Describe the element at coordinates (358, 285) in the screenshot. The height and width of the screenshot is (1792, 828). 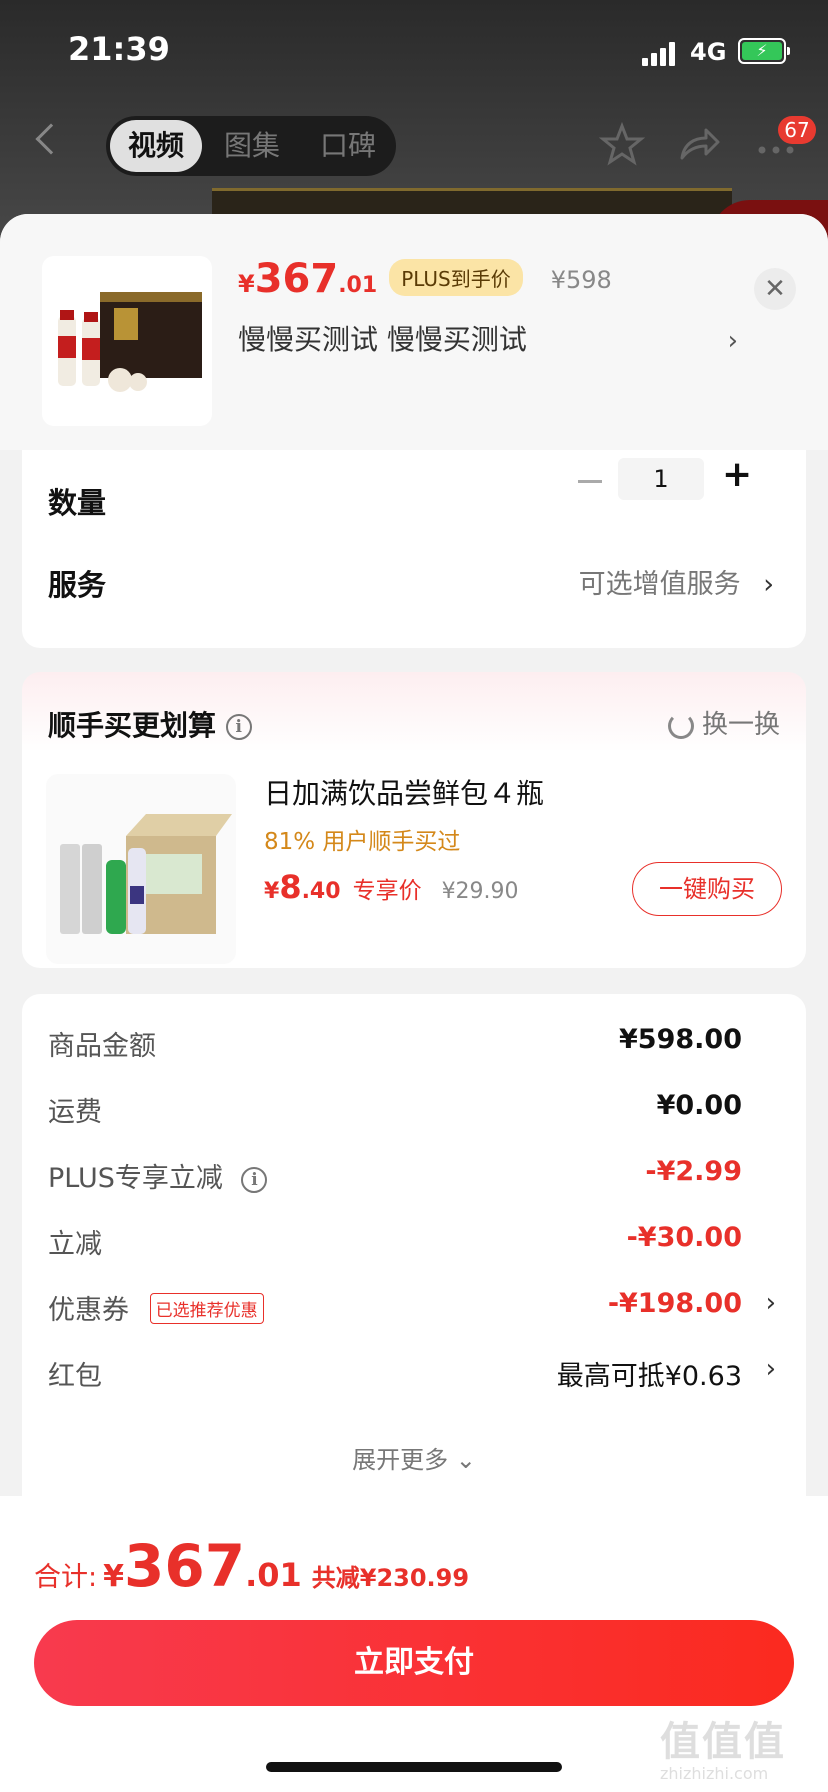
I see `price-decimal: .01` at that location.